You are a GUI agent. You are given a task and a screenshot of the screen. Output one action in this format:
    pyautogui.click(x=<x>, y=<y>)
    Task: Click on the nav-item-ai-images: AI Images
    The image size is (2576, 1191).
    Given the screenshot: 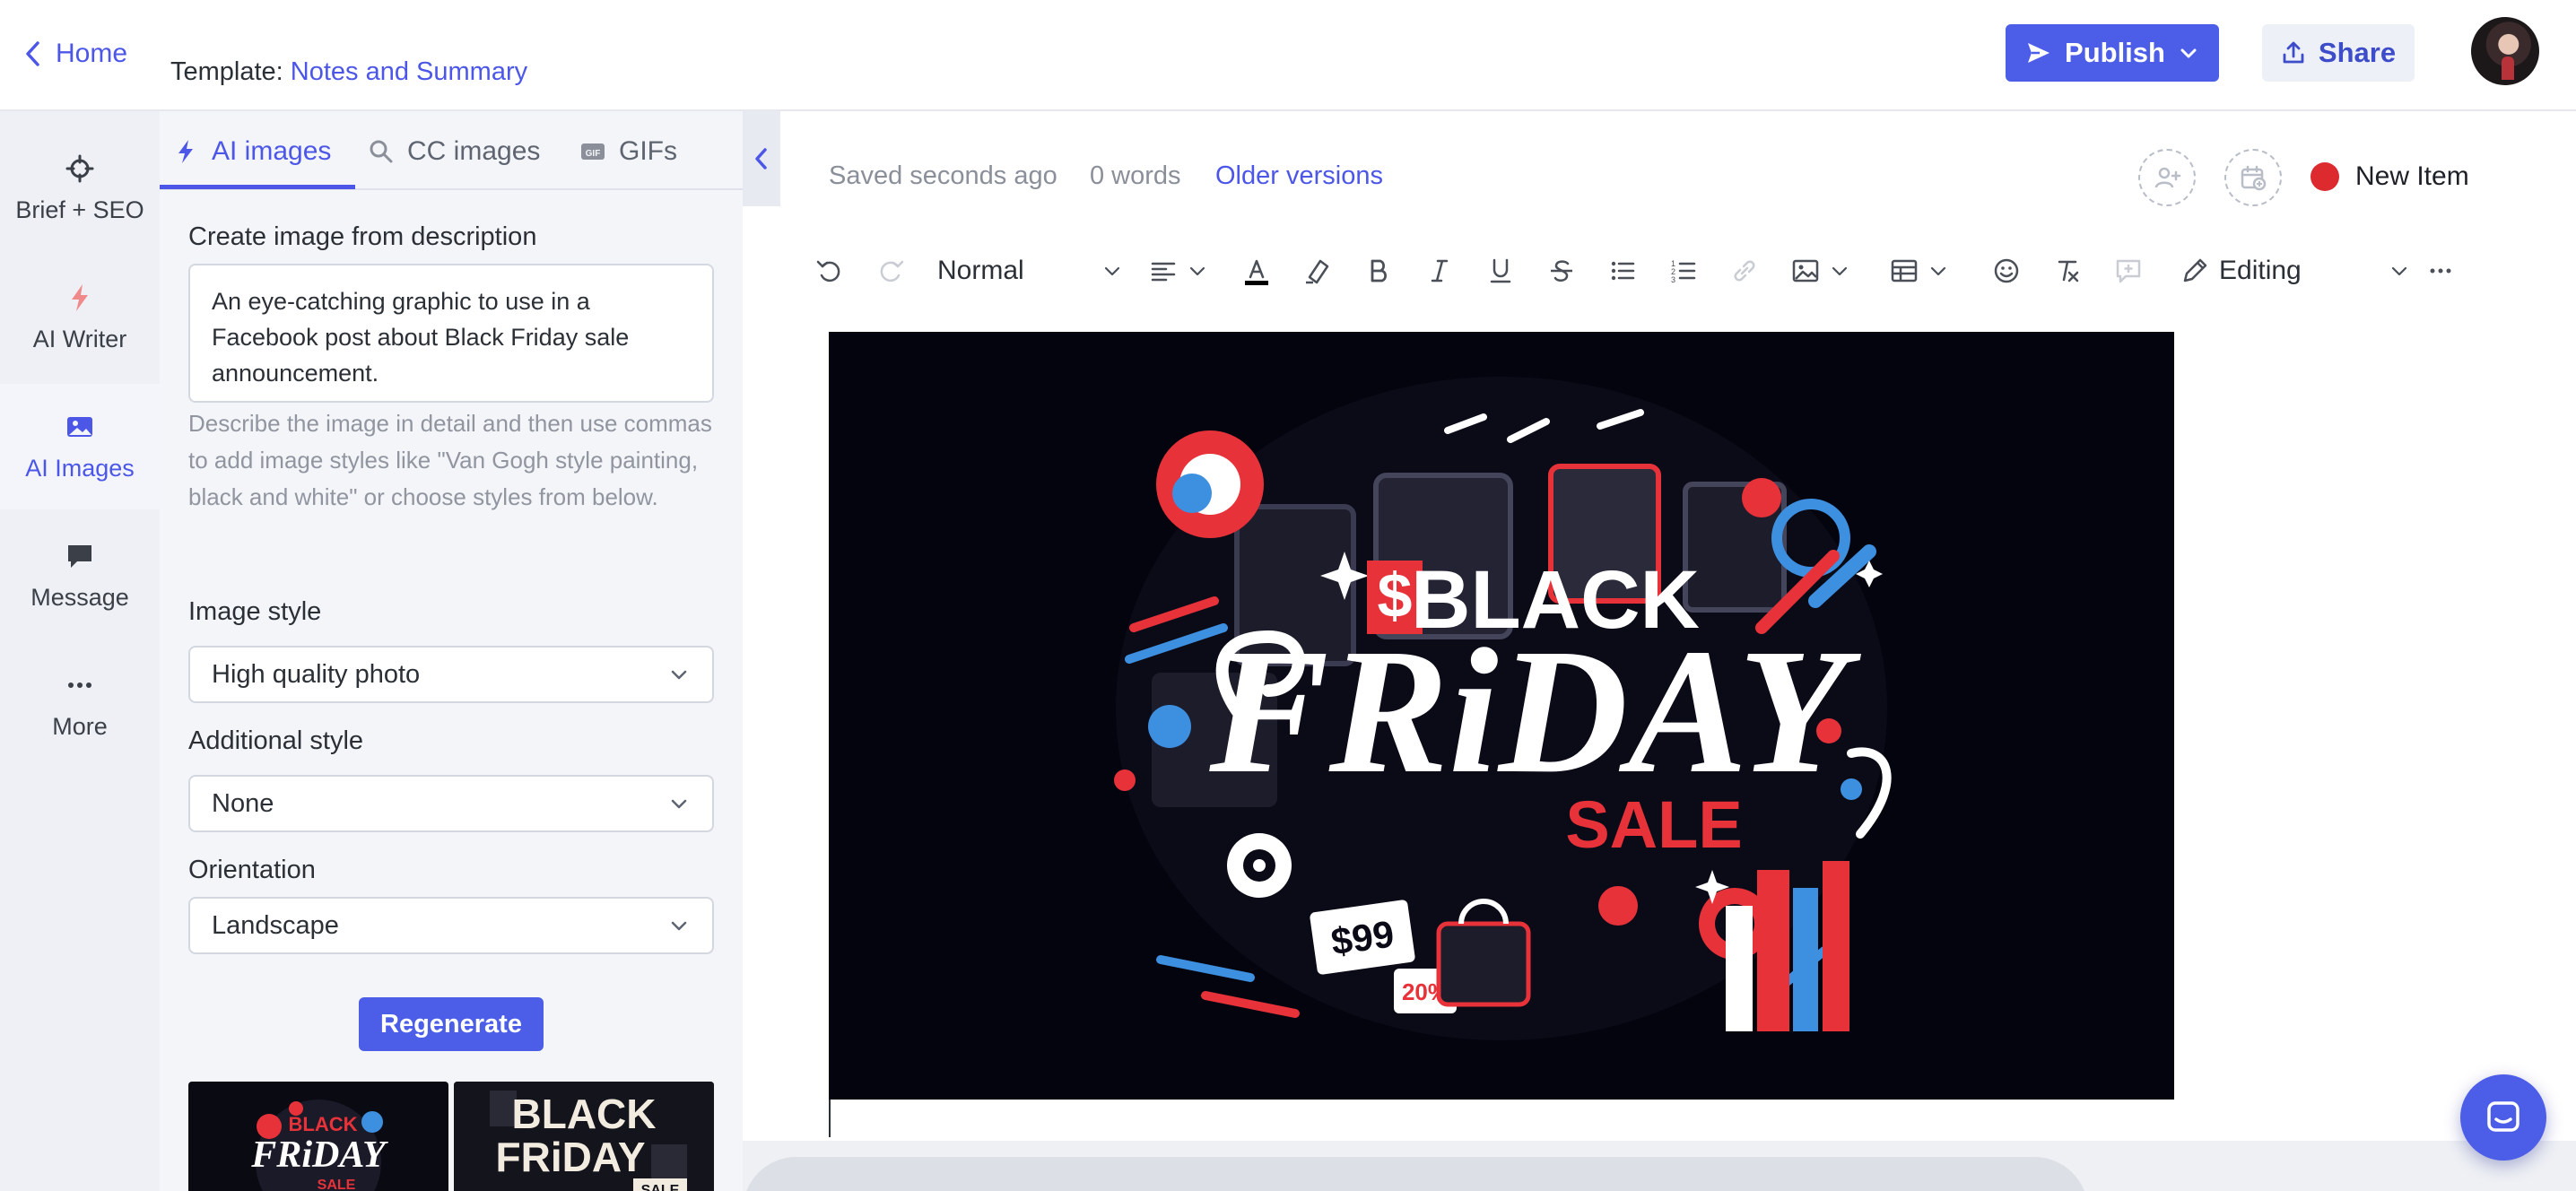 What is the action you would take?
    pyautogui.click(x=80, y=446)
    